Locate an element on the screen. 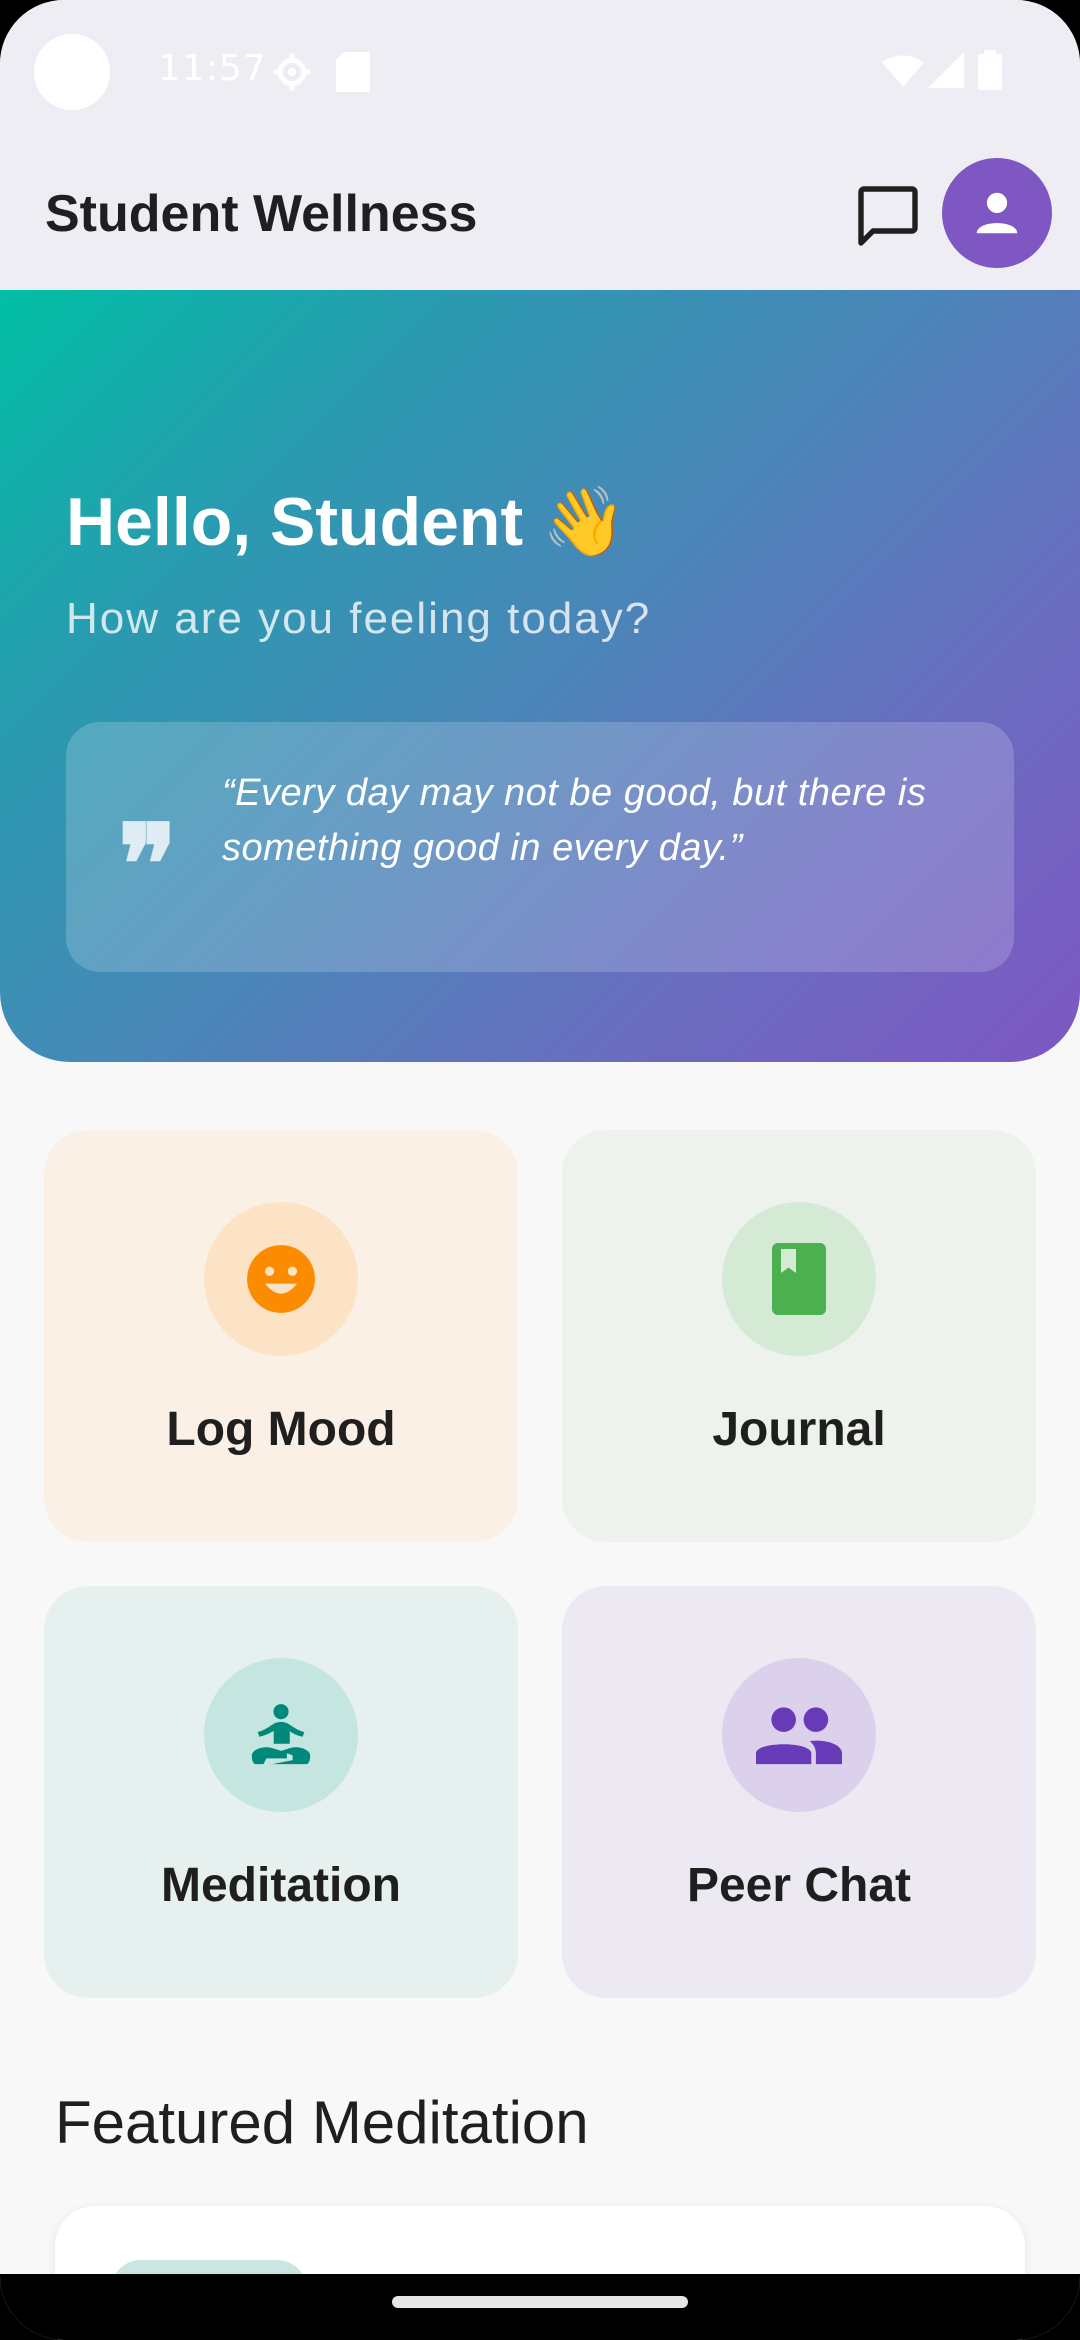 This screenshot has width=1080, height=2340. greeting-title: Hello, Student 👋 is located at coordinates (346, 522).